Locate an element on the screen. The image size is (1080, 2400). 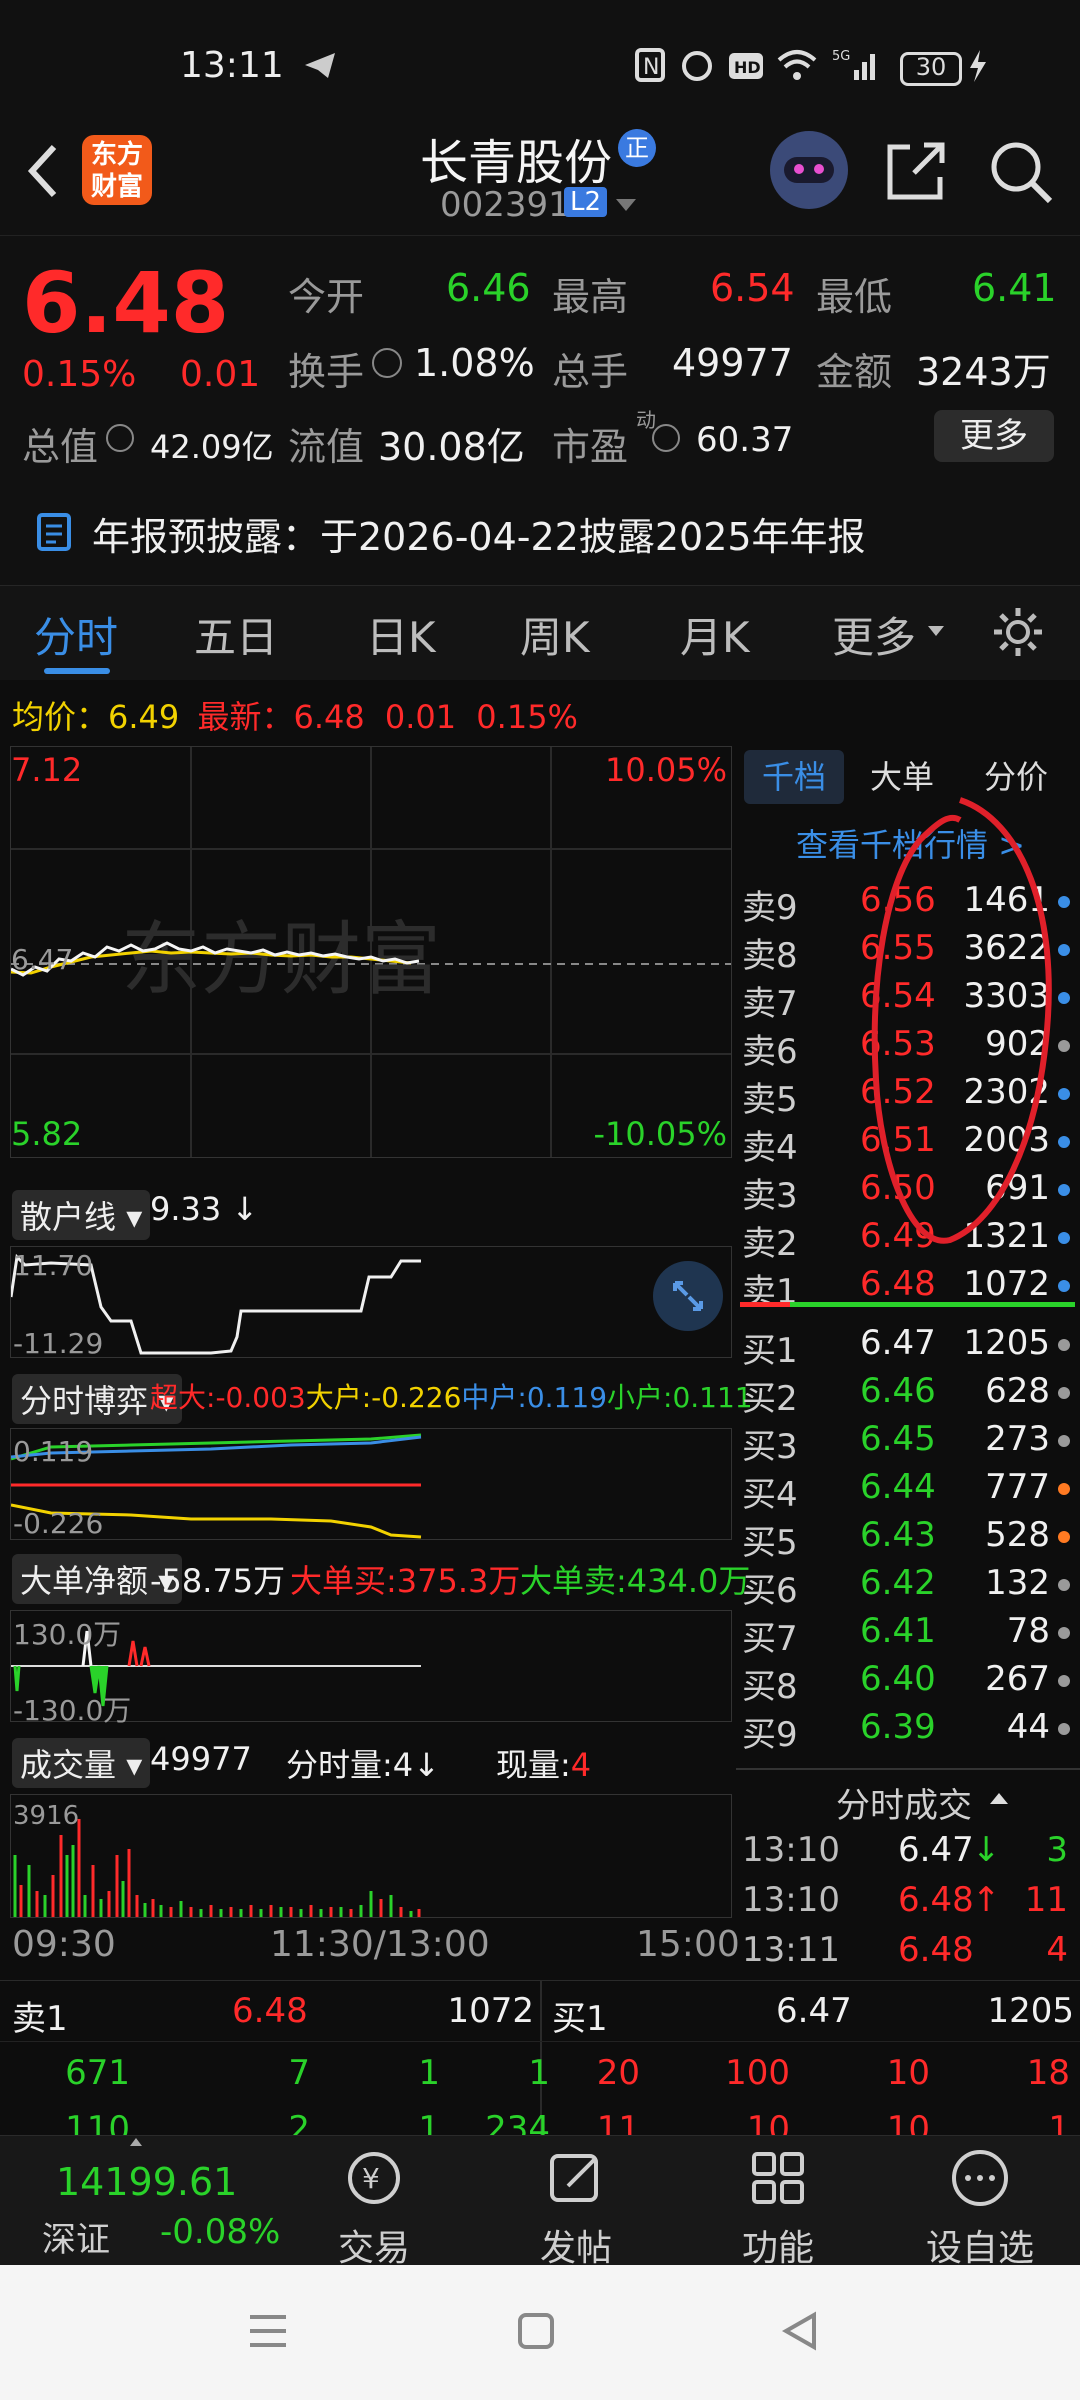
tab-more: 更多 is located at coordinates (874, 634).